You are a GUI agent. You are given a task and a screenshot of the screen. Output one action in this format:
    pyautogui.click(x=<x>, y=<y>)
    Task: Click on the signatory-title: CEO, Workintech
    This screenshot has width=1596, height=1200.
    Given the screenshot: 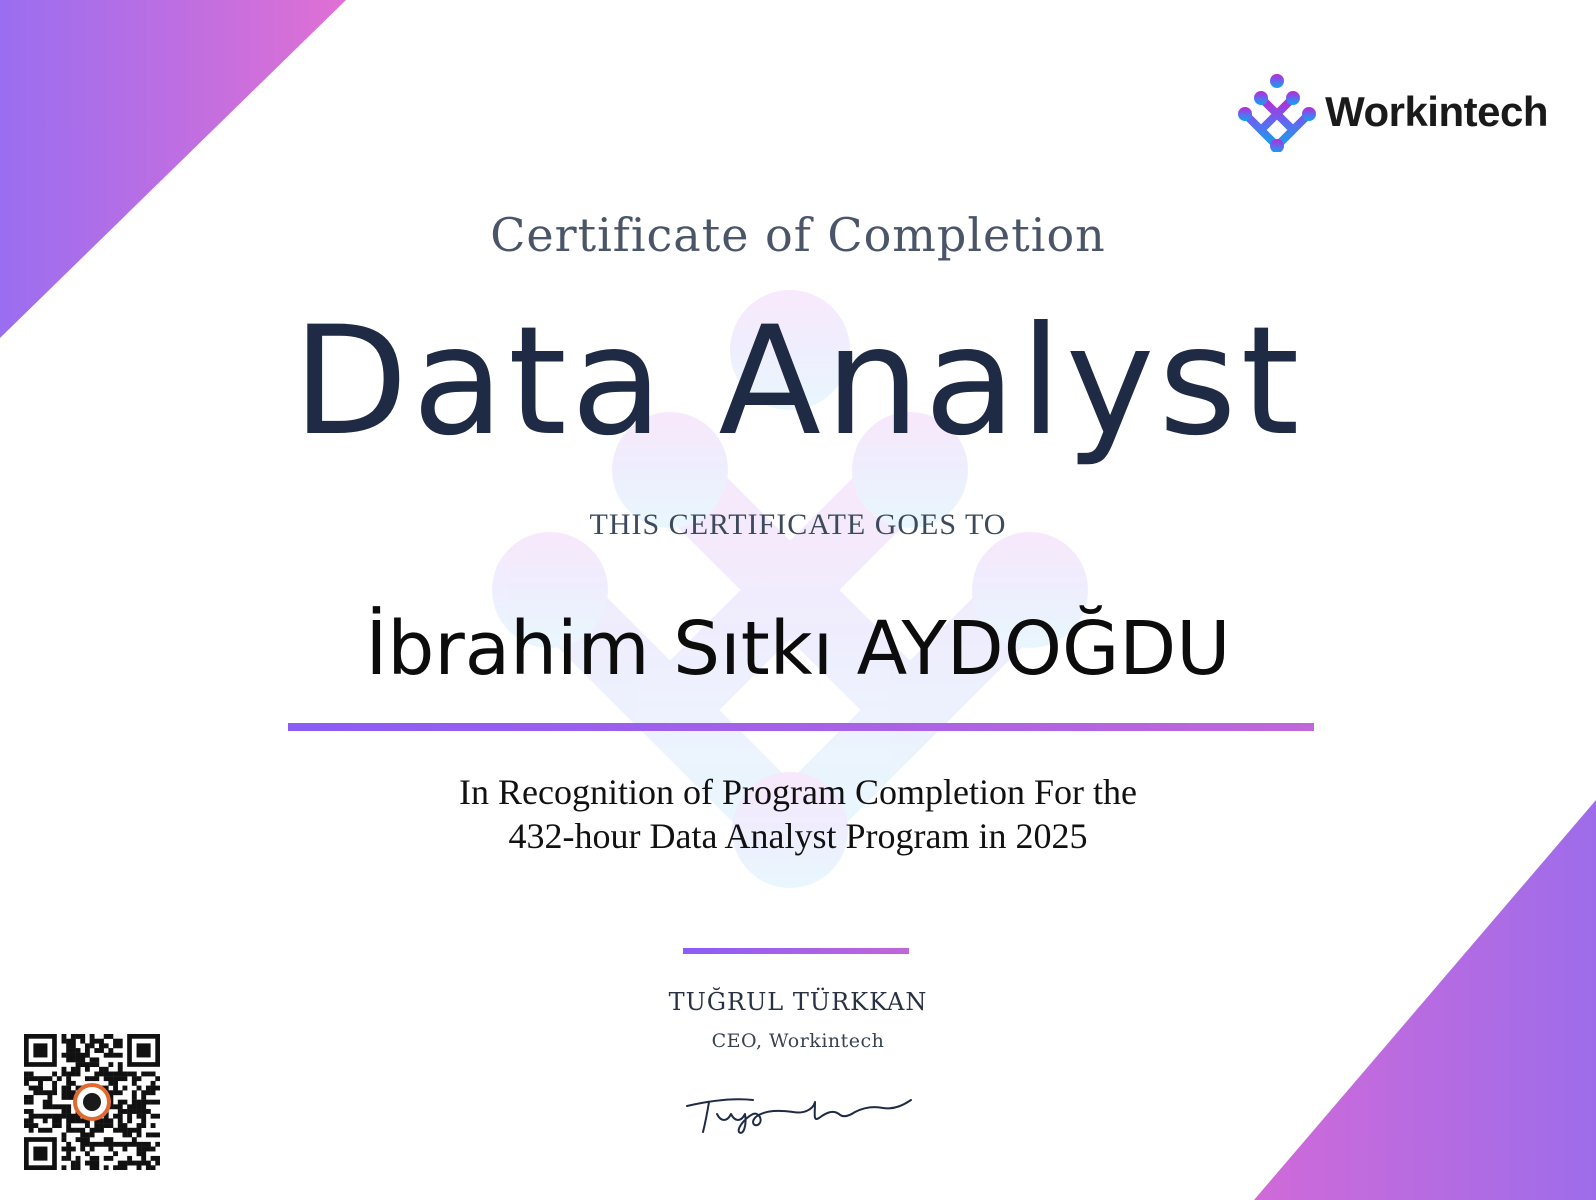 What is the action you would take?
    pyautogui.click(x=798, y=1041)
    